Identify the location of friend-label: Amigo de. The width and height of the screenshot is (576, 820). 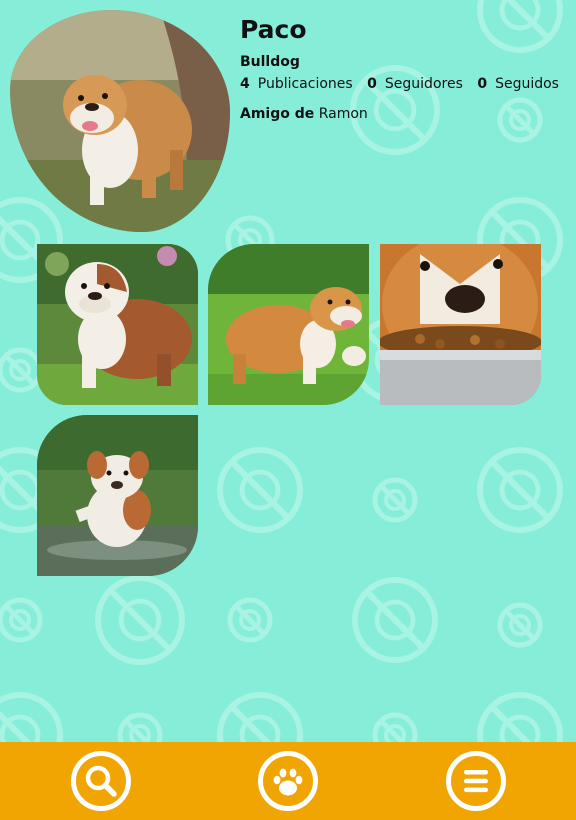
(277, 114).